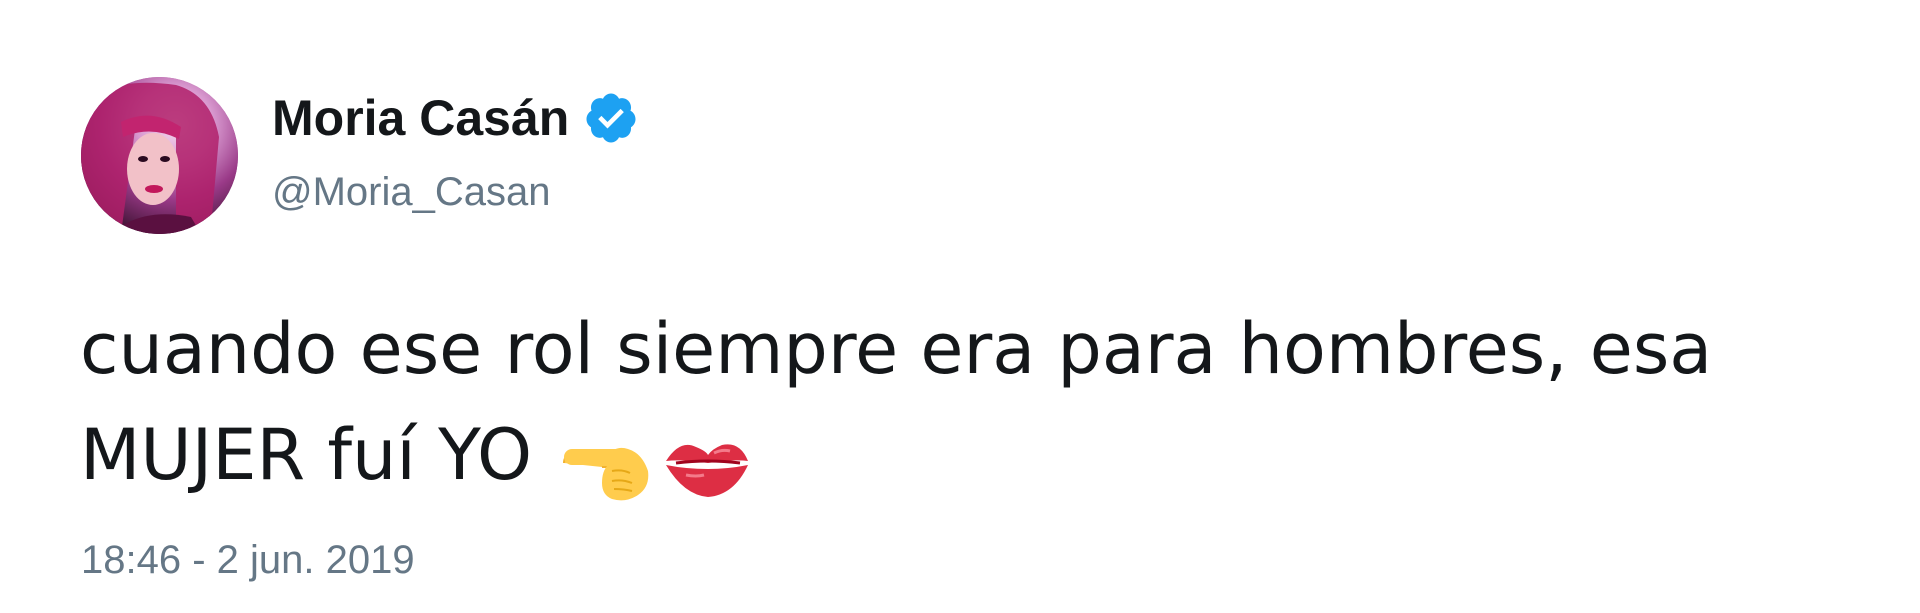 This screenshot has height=613, width=1920. I want to click on verified-badge-icon, so click(611, 118).